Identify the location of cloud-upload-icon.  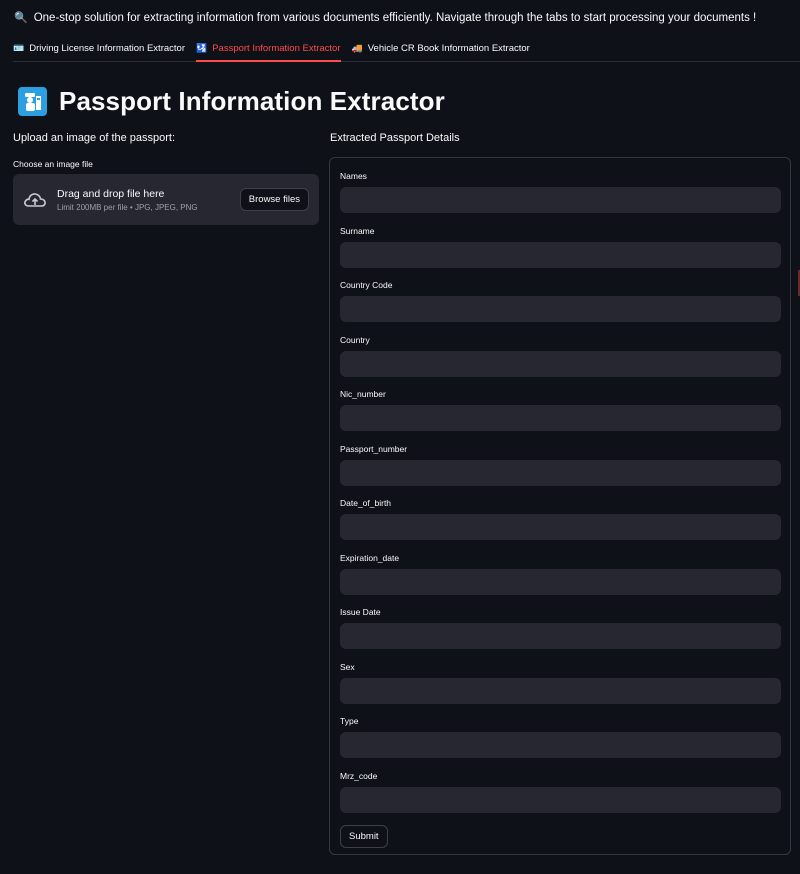
(35, 200).